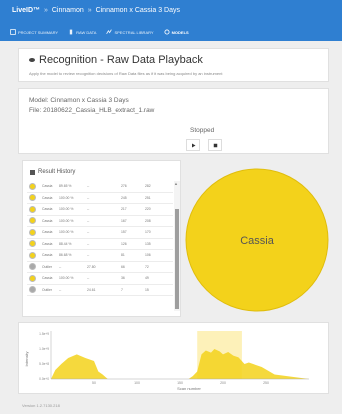 This screenshot has width=342, height=414. What do you see at coordinates (148, 243) in the screenshot?
I see `row-end-scan: 135` at bounding box center [148, 243].